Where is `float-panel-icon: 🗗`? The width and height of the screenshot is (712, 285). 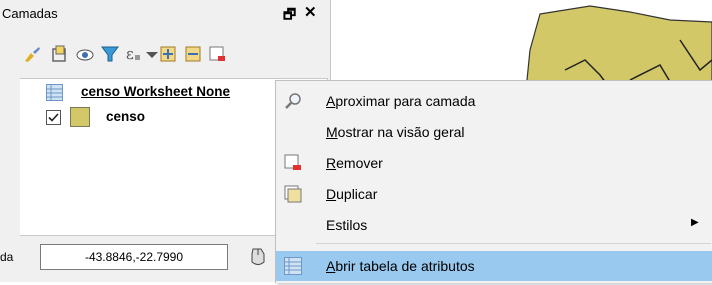 float-panel-icon: 🗗 is located at coordinates (289, 16).